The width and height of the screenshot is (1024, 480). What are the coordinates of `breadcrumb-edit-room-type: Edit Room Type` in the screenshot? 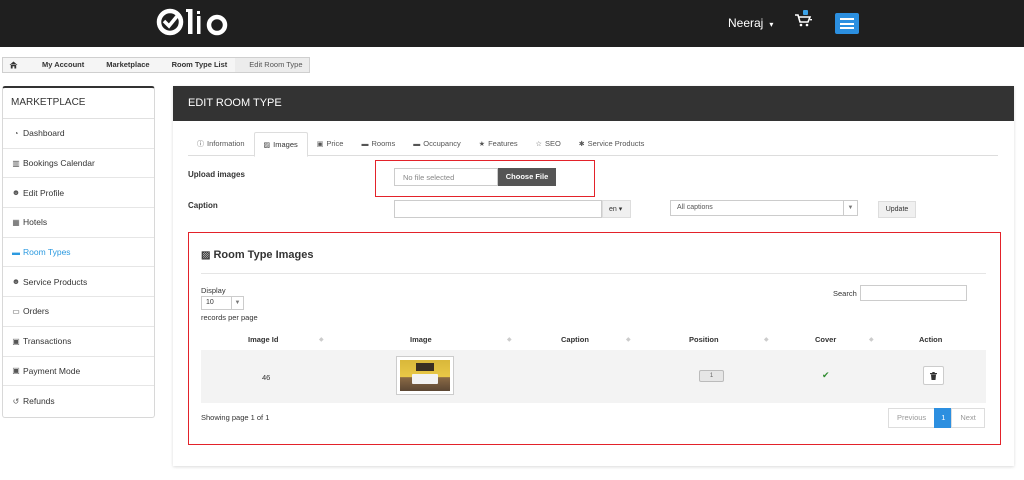 It's located at (272, 65).